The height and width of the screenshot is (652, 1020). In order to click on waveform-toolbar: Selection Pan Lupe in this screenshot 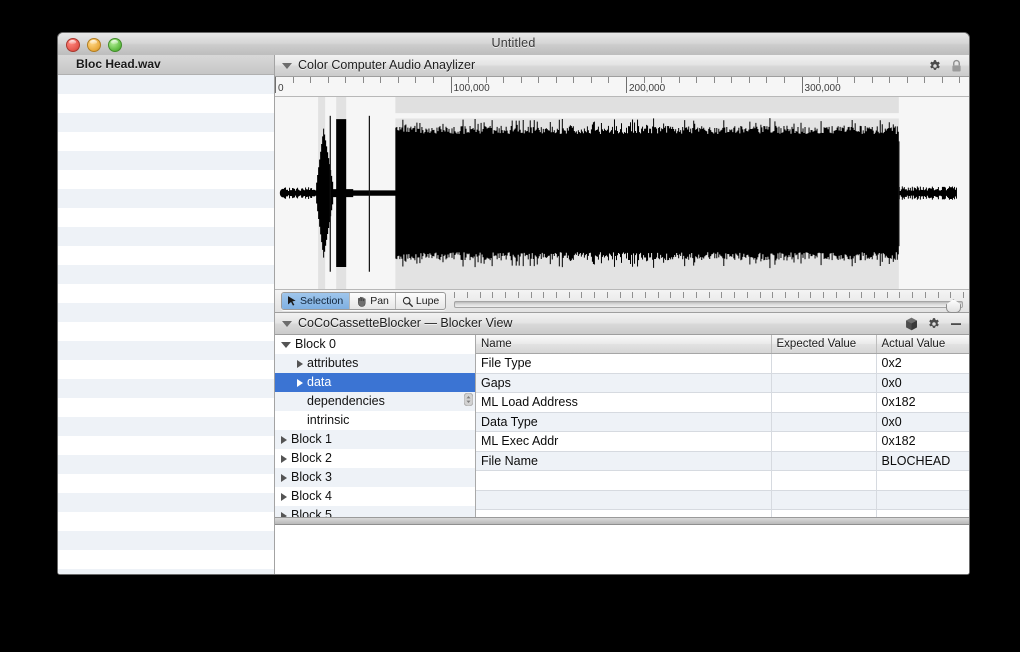, I will do `click(622, 302)`.